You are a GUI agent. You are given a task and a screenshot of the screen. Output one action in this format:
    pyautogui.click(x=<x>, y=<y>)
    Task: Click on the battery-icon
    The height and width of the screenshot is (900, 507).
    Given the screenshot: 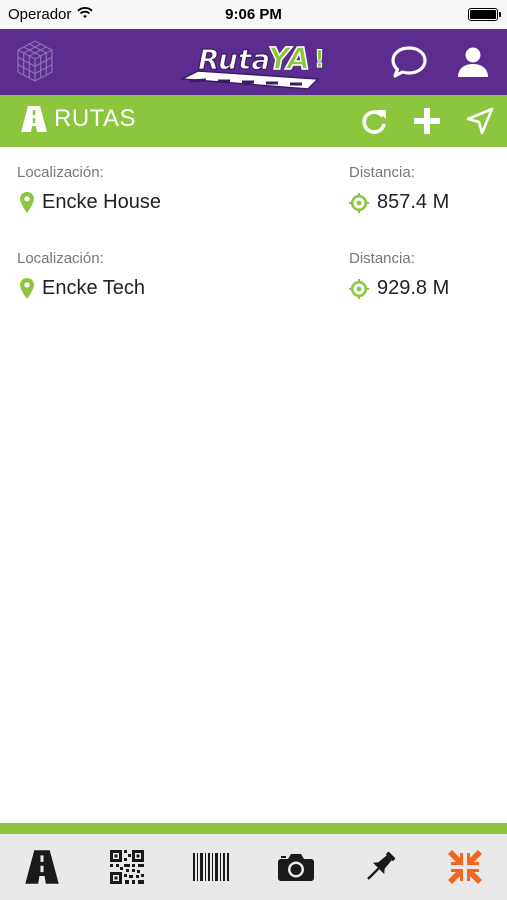 What is the action you would take?
    pyautogui.click(x=484, y=14)
    